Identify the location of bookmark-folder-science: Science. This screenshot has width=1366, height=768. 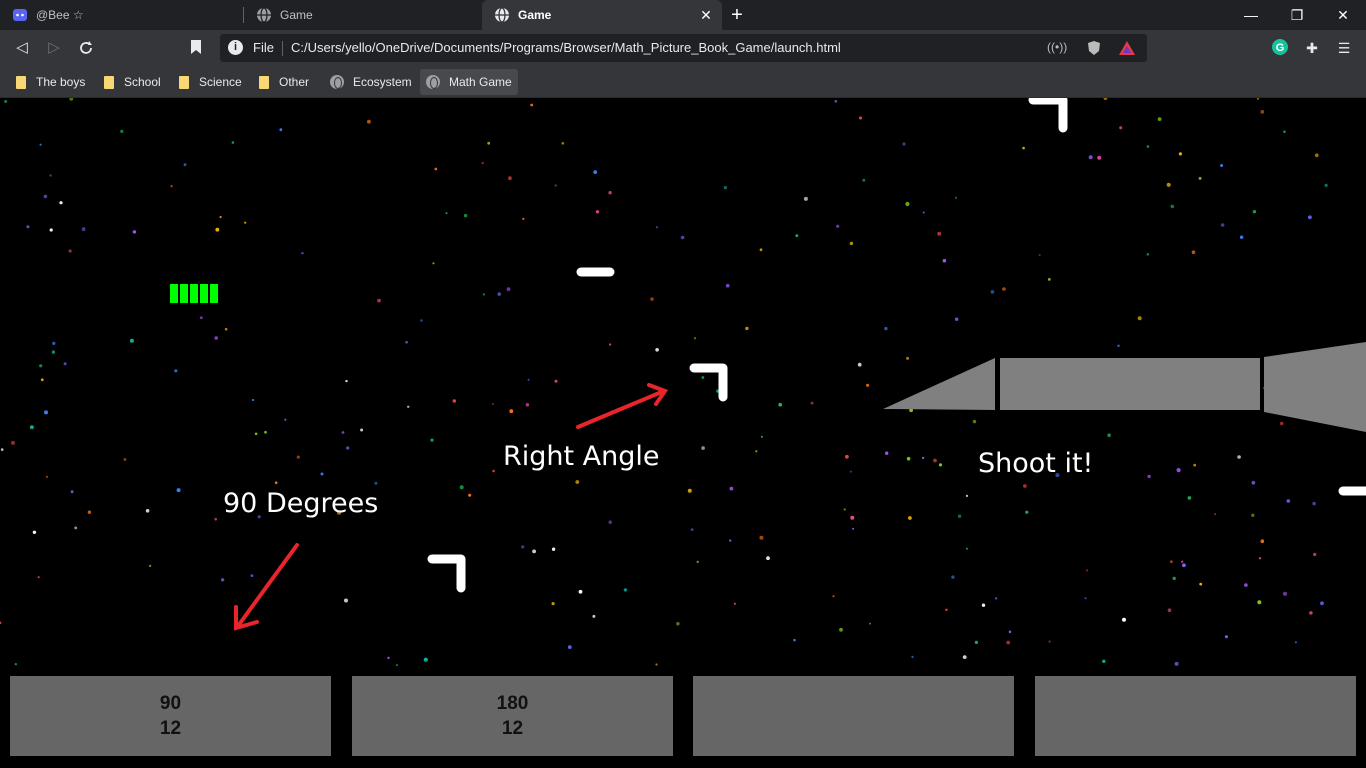
(210, 82).